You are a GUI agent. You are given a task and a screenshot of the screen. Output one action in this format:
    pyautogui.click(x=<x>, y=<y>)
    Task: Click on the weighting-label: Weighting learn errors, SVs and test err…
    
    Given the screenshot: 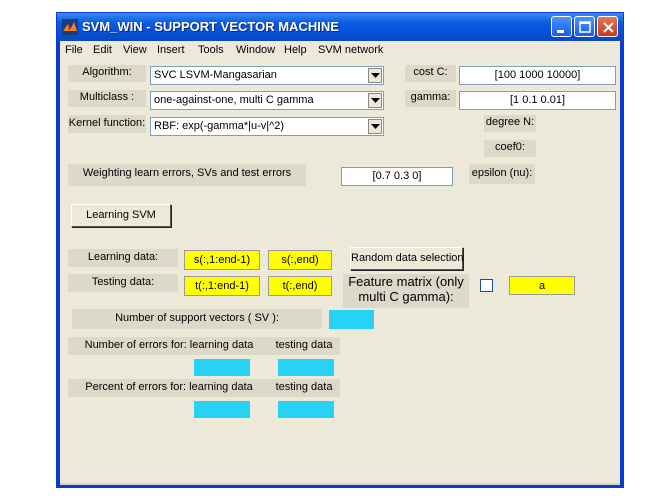 What is the action you would take?
    pyautogui.click(x=187, y=175)
    